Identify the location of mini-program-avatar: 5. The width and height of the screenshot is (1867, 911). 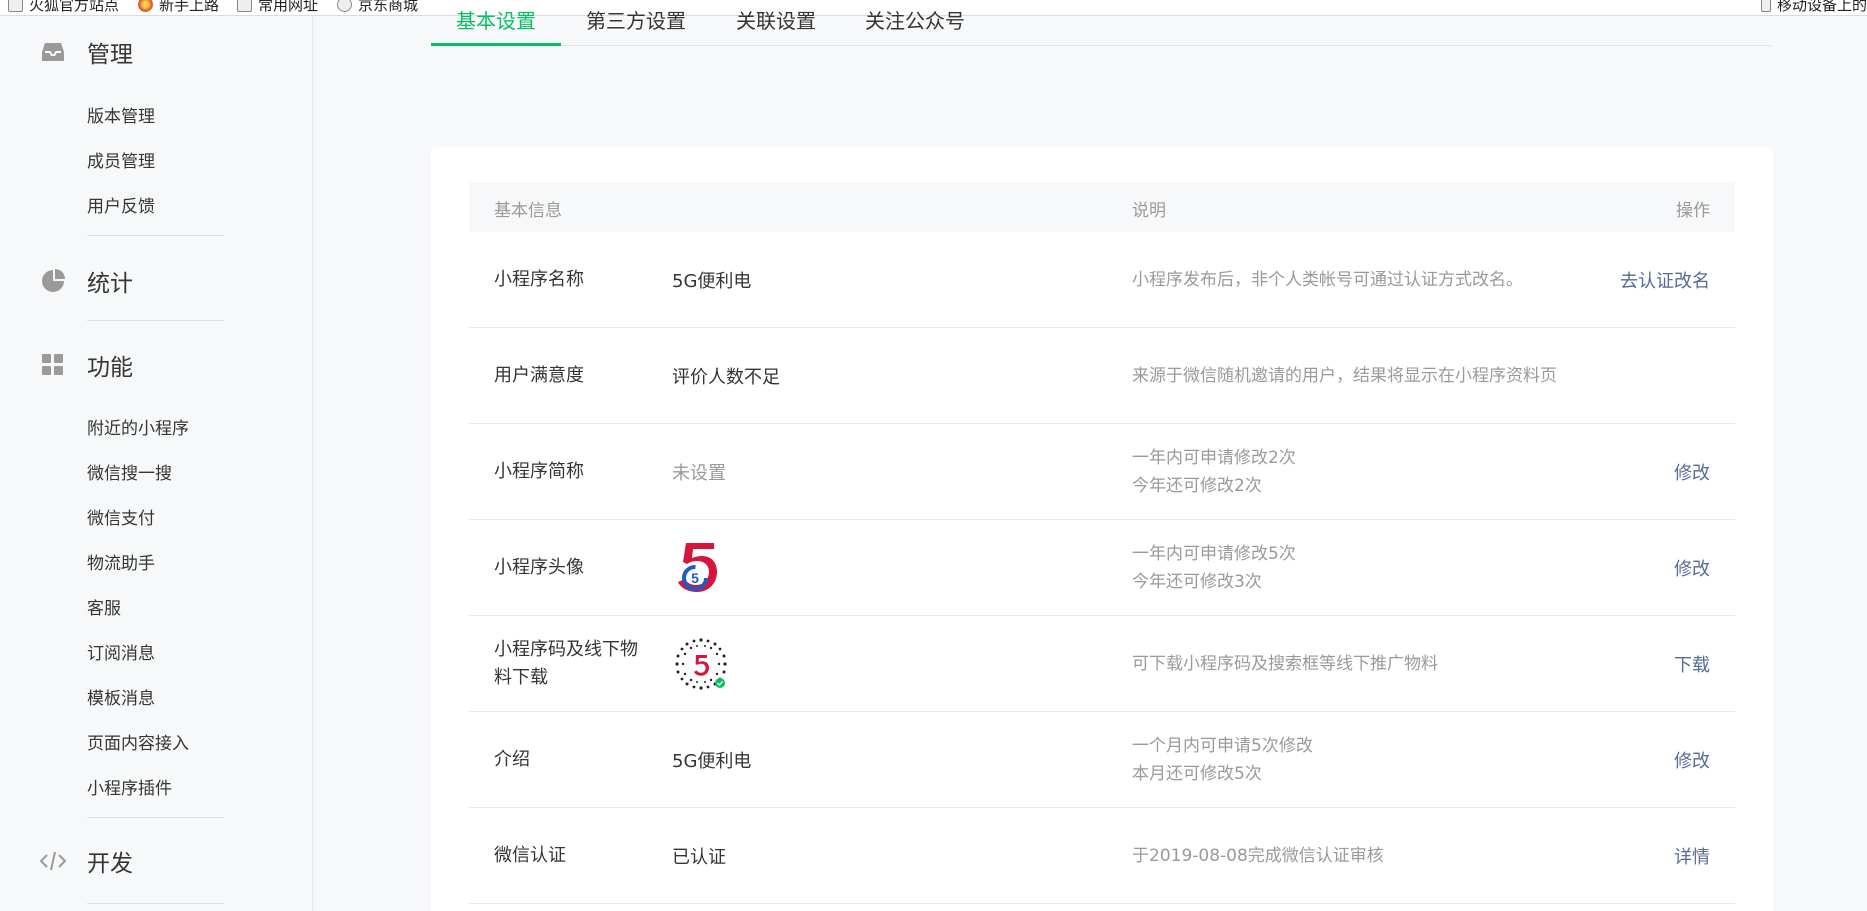
(697, 567).